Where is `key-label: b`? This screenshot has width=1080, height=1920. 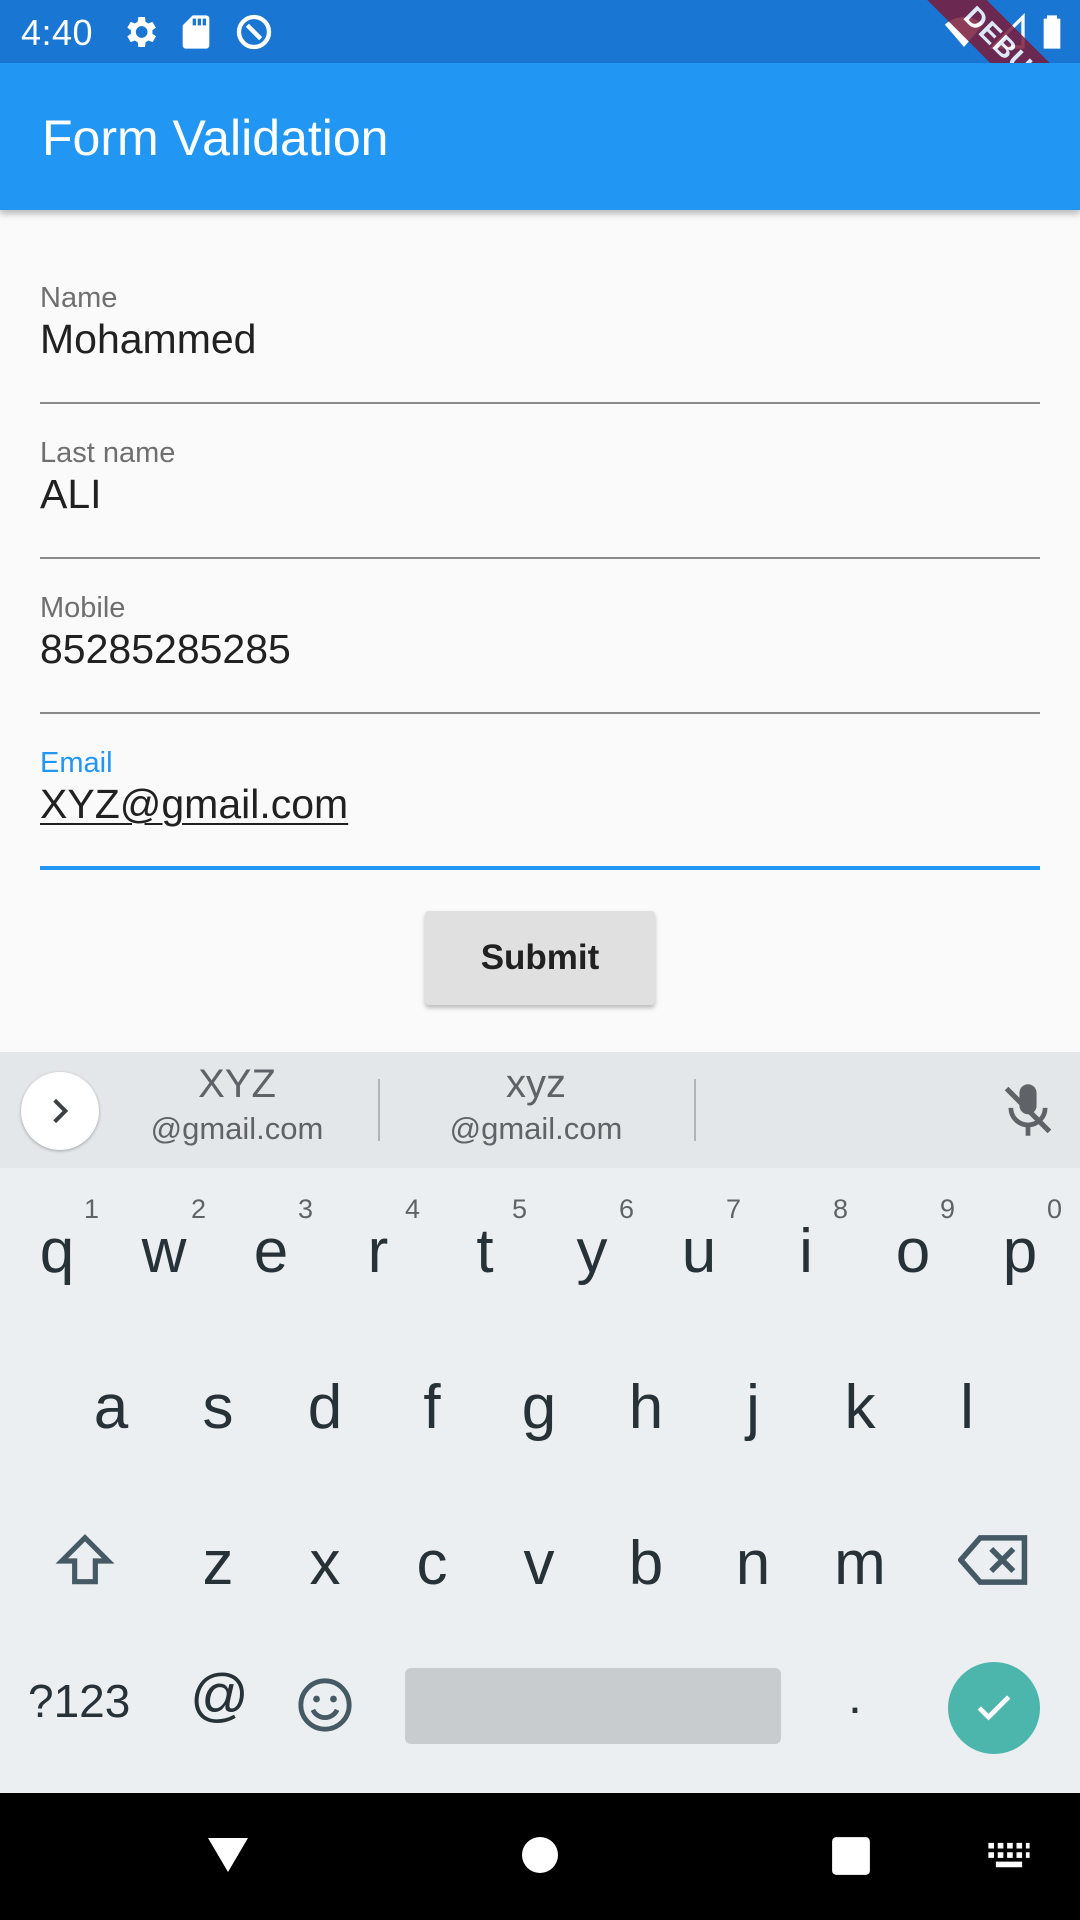 key-label: b is located at coordinates (646, 1563).